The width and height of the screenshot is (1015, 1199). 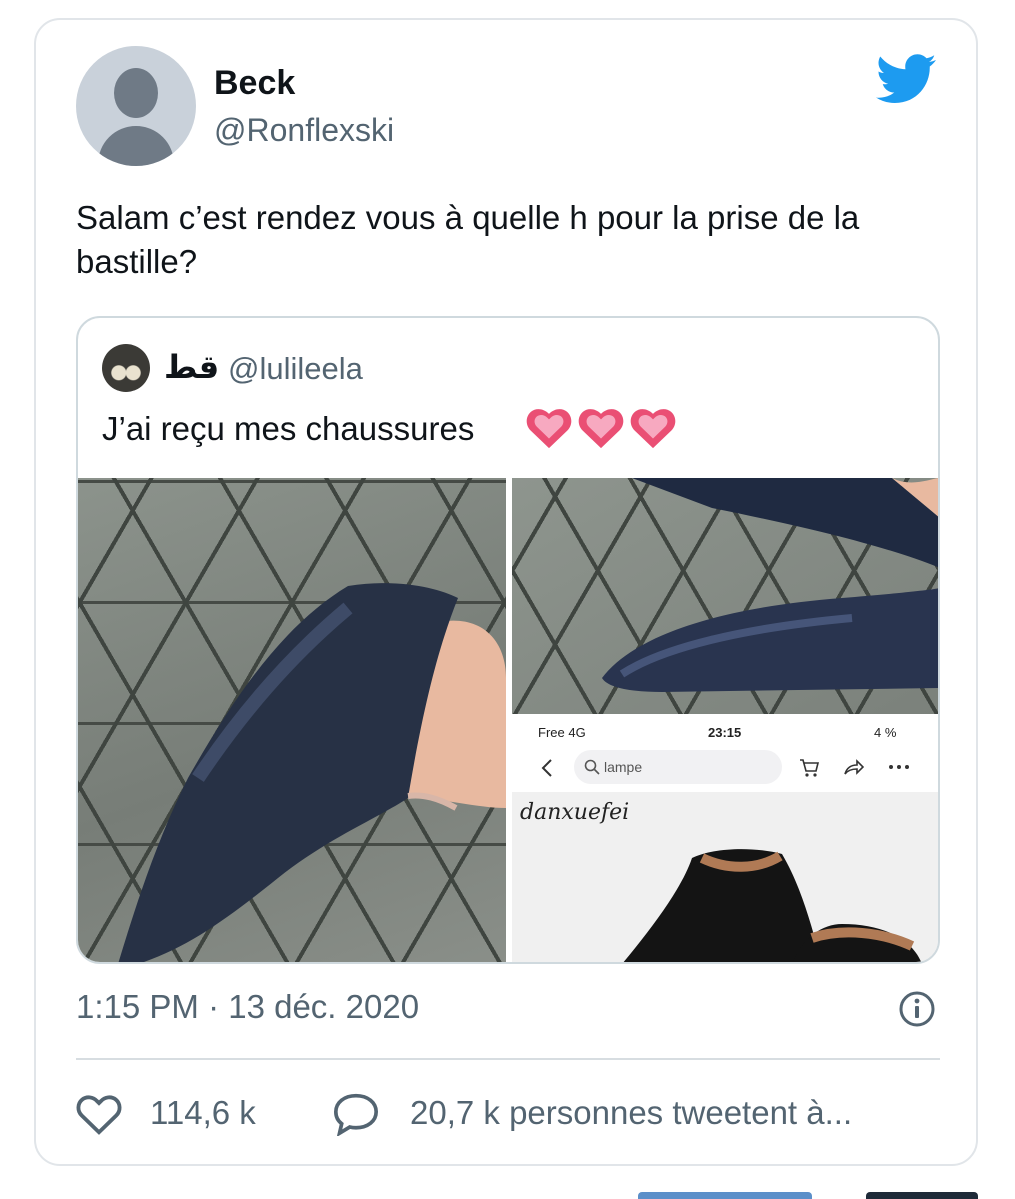 I want to click on heart-outline-icon, so click(x=99, y=1114).